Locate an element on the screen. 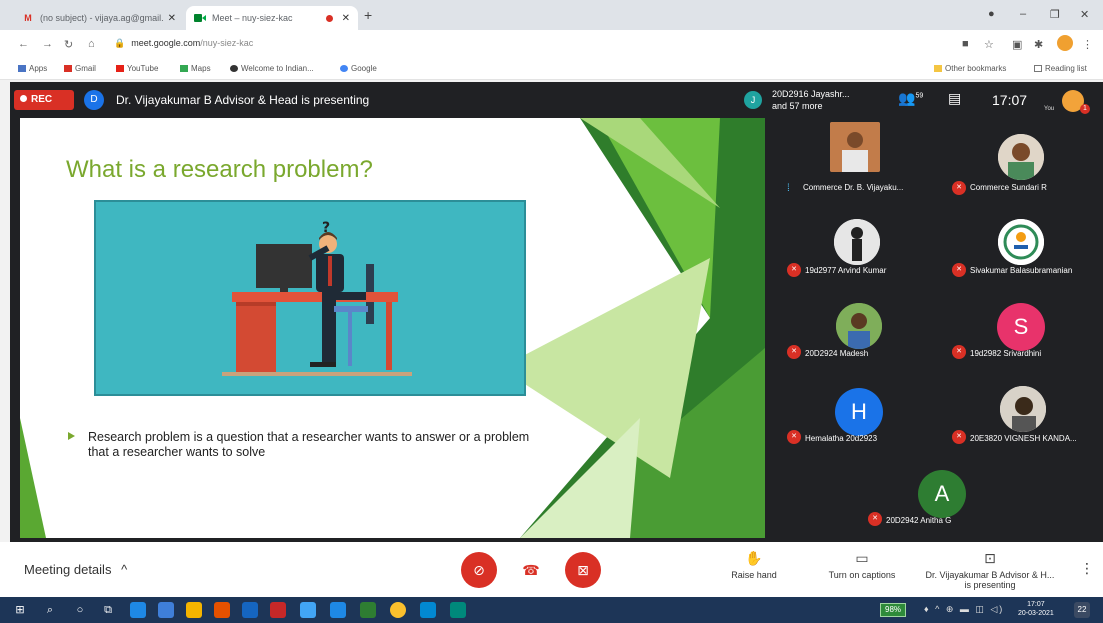 Image resolution: width=1103 pixels, height=623 pixels. taskbar-clock: 17:07 20-03-2021 is located at coordinates (1036, 609).